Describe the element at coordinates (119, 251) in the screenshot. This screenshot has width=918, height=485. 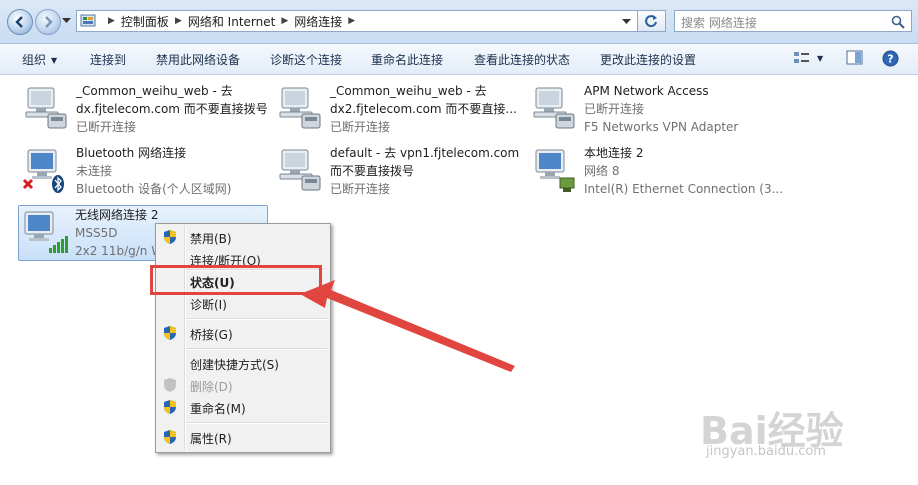
I see `connection-adapter: 2x2 11b/g/n W` at that location.